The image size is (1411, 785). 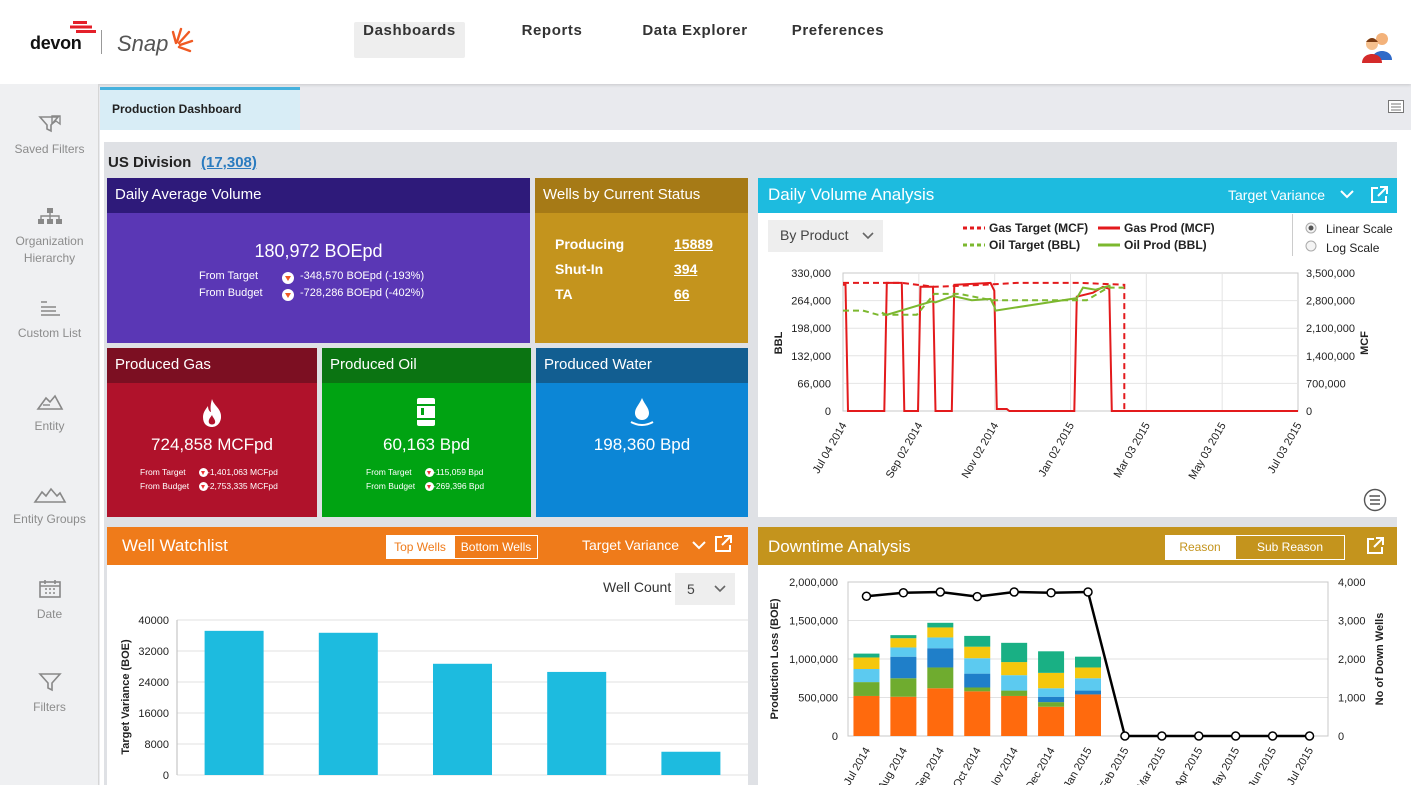 I want to click on sidebar-item-saved-filters: Saved Filters, so click(x=49, y=135).